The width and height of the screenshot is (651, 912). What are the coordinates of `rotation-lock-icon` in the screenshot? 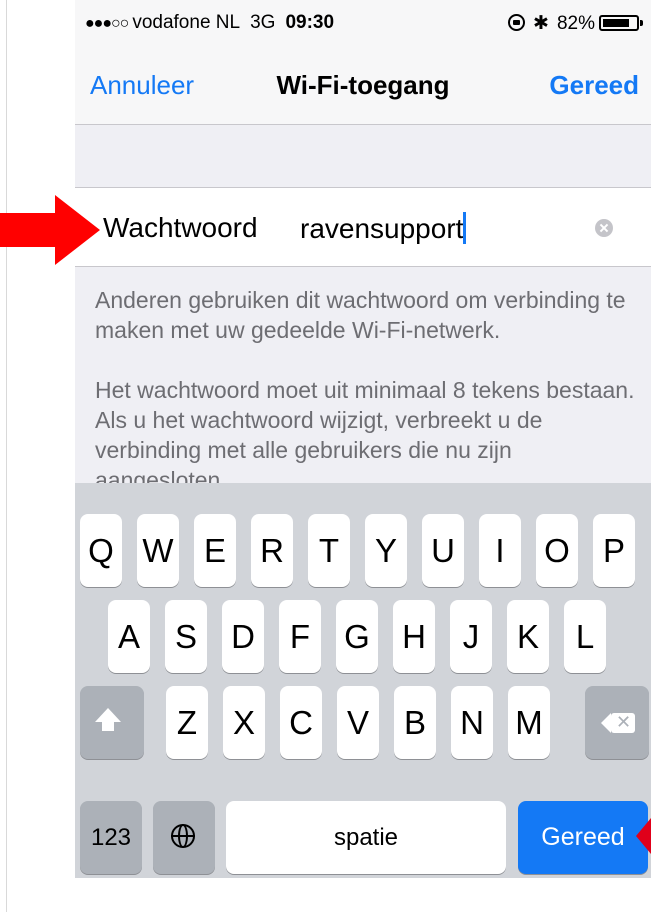 It's located at (517, 22).